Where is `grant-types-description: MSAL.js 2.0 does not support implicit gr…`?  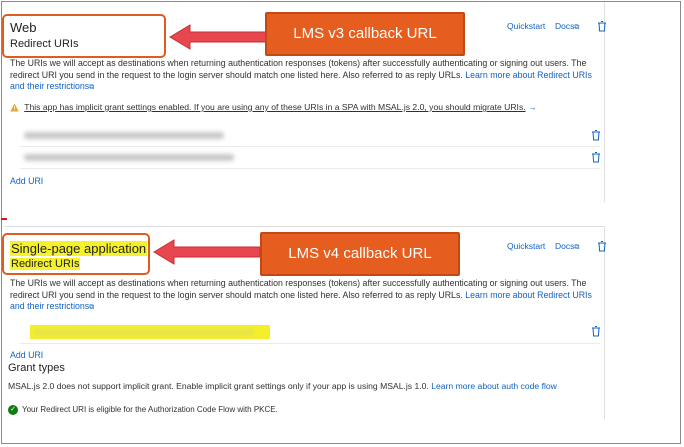
grant-types-description: MSAL.js 2.0 does not support implicit gr… is located at coordinates (282, 386).